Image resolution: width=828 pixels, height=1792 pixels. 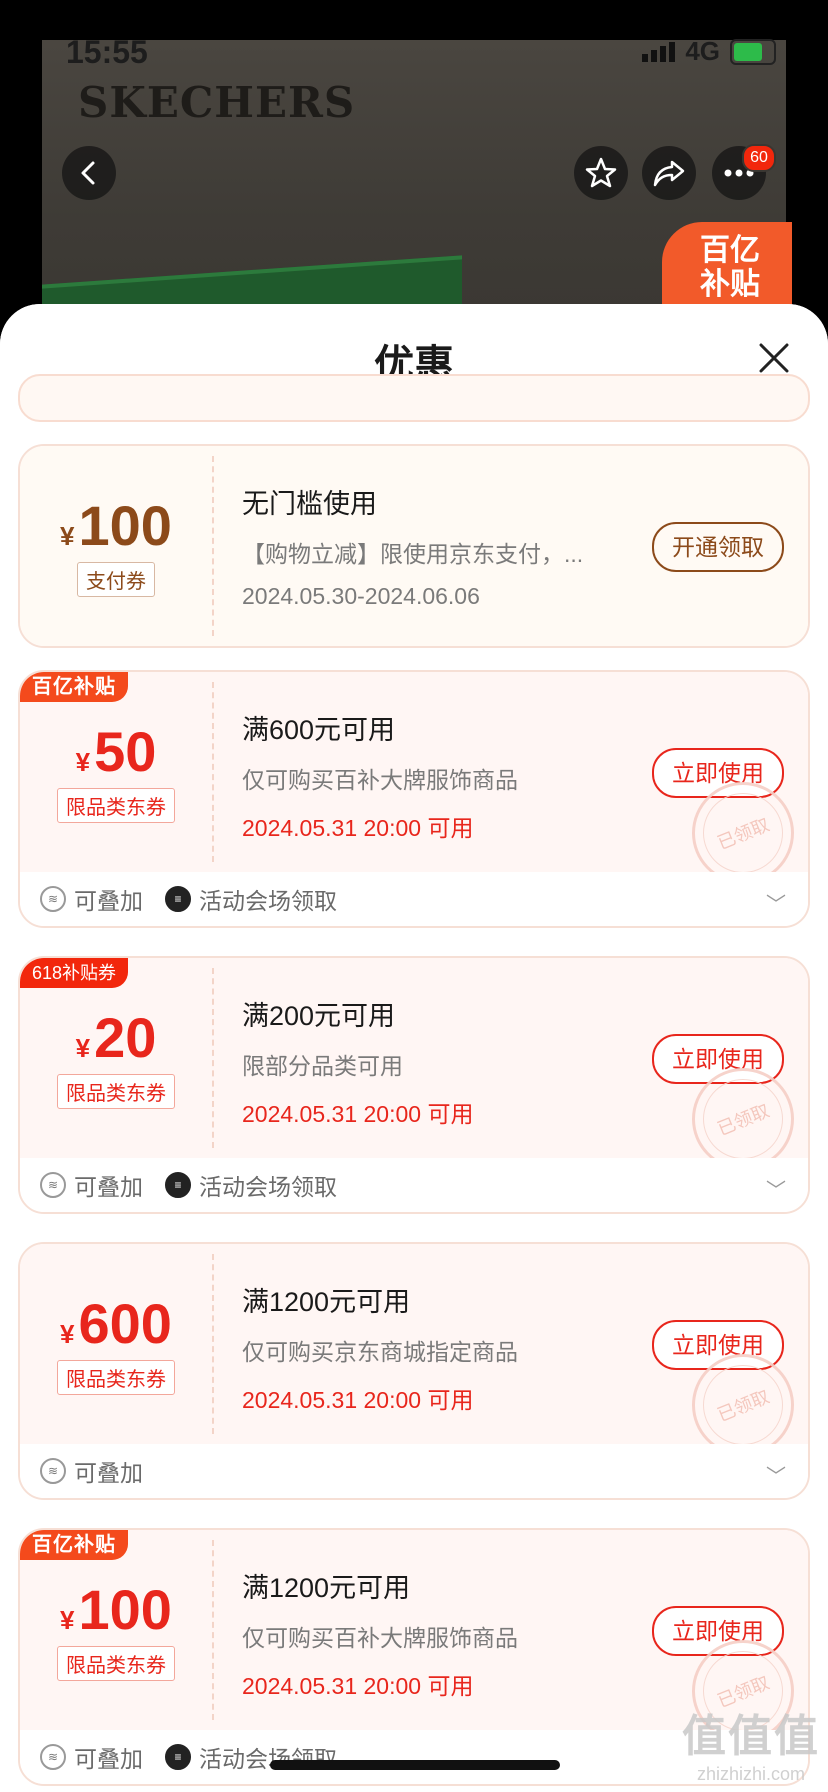 I want to click on coupon-amount: ¥ 50, so click(x=116, y=751).